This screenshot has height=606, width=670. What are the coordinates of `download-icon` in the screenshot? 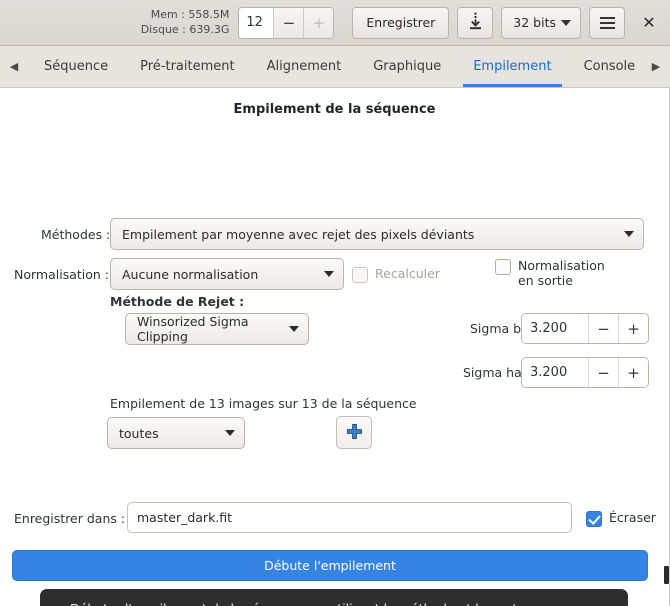 It's located at (475, 22).